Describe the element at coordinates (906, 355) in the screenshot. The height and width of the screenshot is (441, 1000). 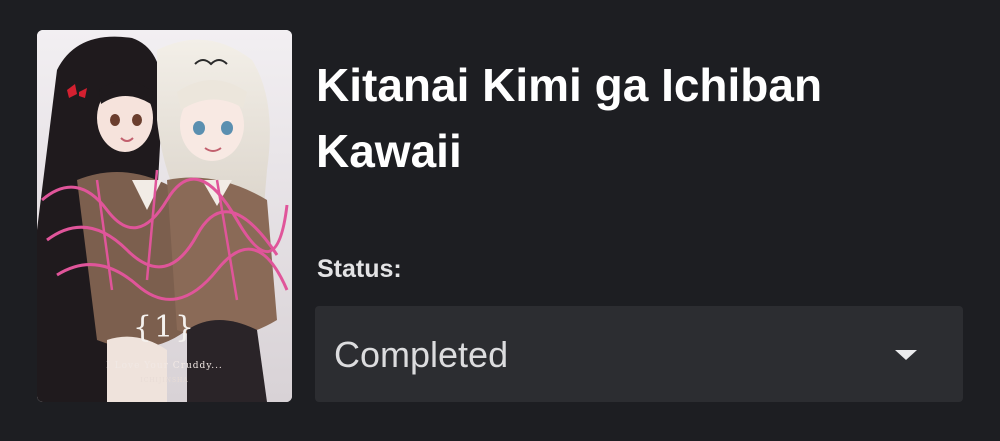
I see `chevron-down-icon` at that location.